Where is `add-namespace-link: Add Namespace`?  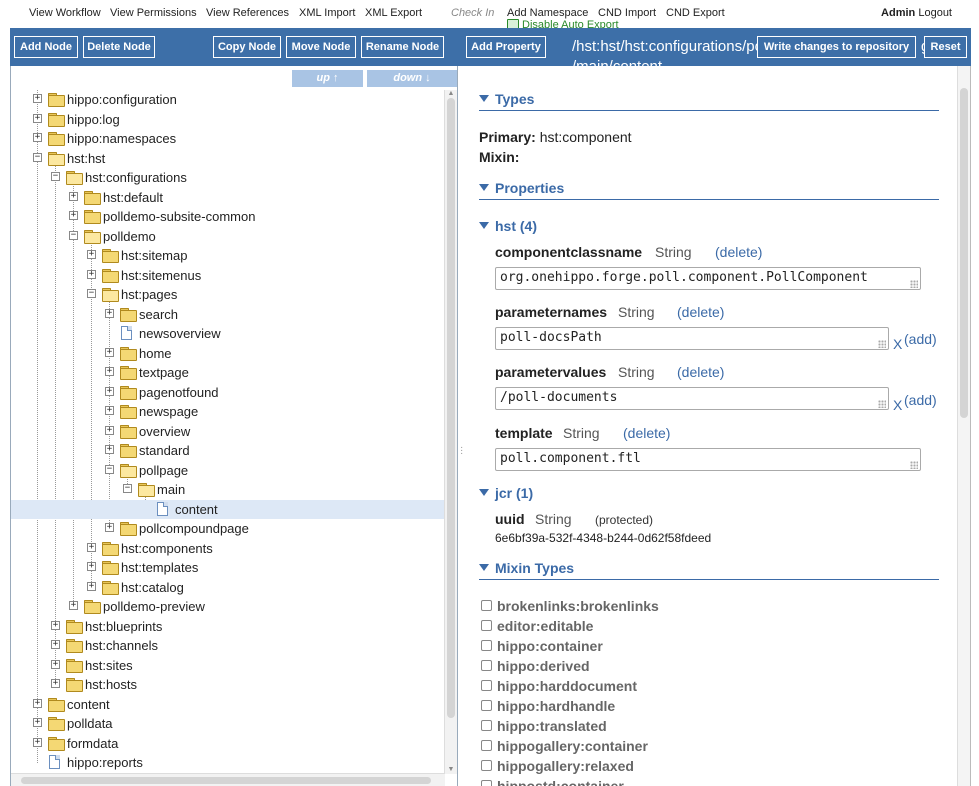
add-namespace-link: Add Namespace is located at coordinates (547, 13).